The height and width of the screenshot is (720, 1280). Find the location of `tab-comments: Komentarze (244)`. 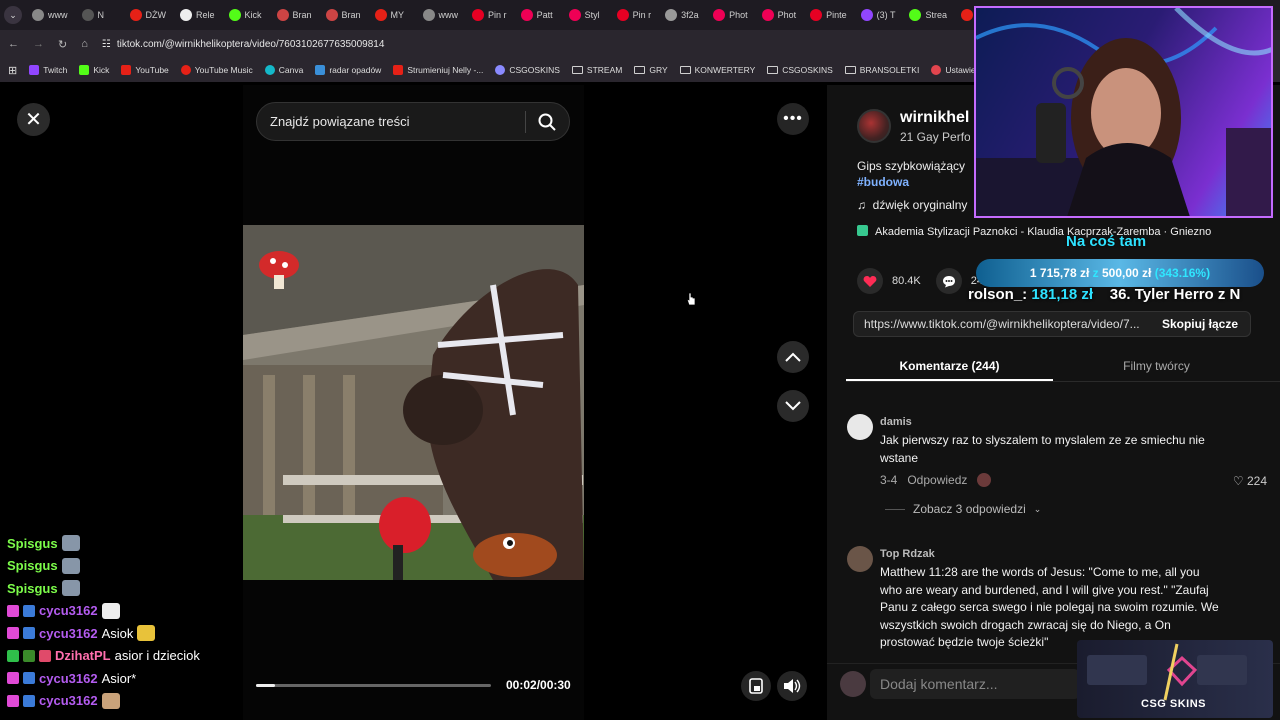

tab-comments: Komentarze (244) is located at coordinates (949, 366).